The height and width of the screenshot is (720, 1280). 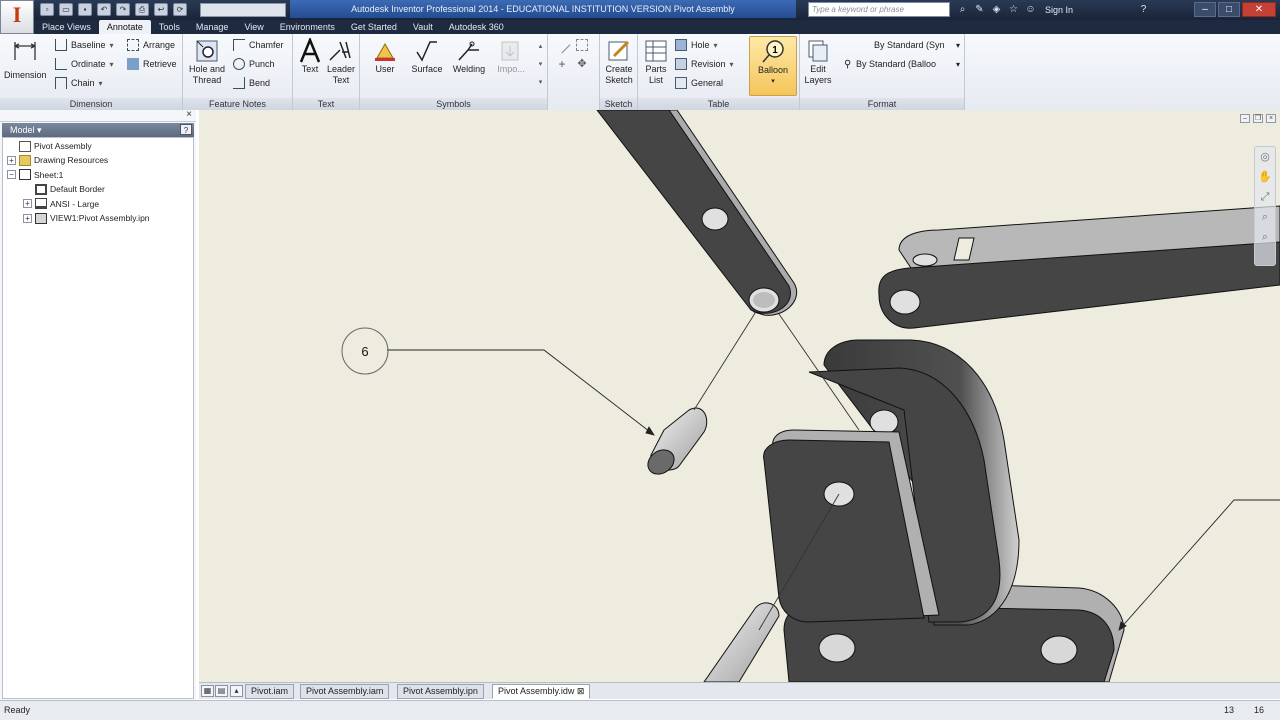 What do you see at coordinates (104, 9) in the screenshot?
I see `undo-icon: ↶` at bounding box center [104, 9].